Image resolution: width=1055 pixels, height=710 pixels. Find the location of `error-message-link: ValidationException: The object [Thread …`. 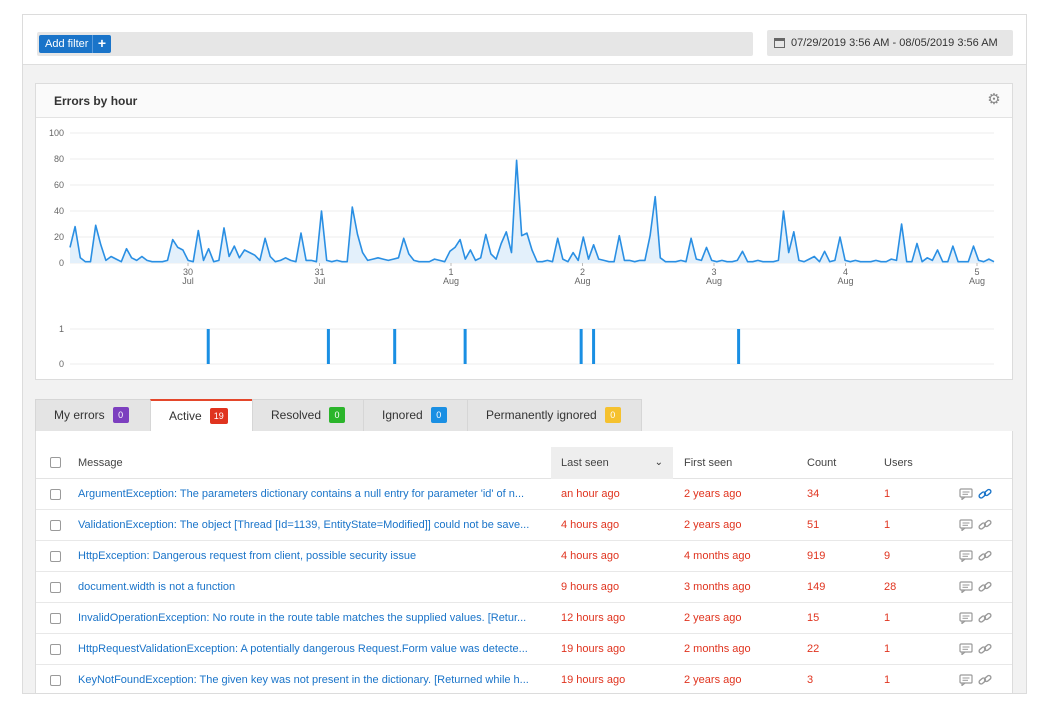

error-message-link: ValidationException: The object [Thread … is located at coordinates (313, 525).